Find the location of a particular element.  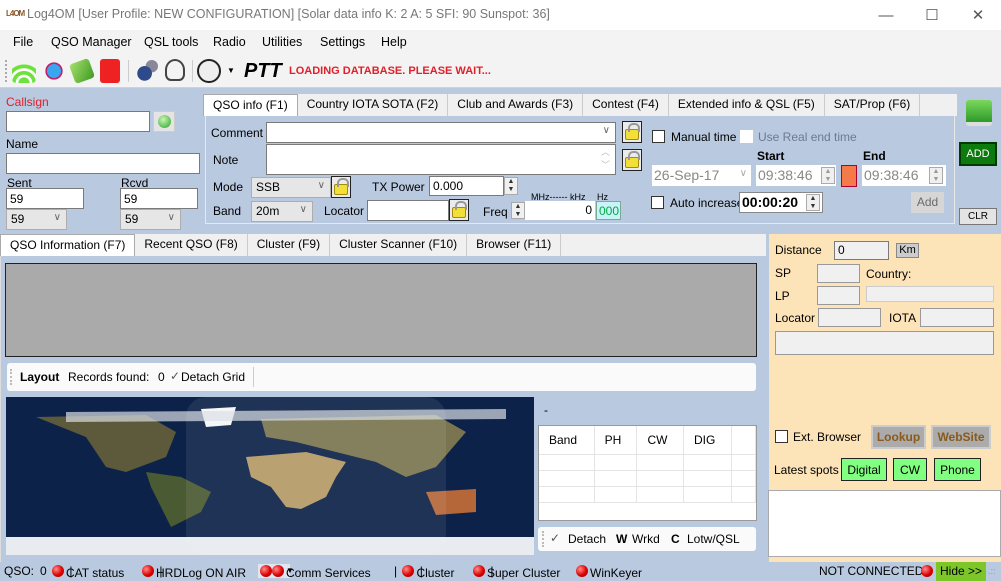

tab-qso-information: QSO Information (F7) is located at coordinates (68, 245).